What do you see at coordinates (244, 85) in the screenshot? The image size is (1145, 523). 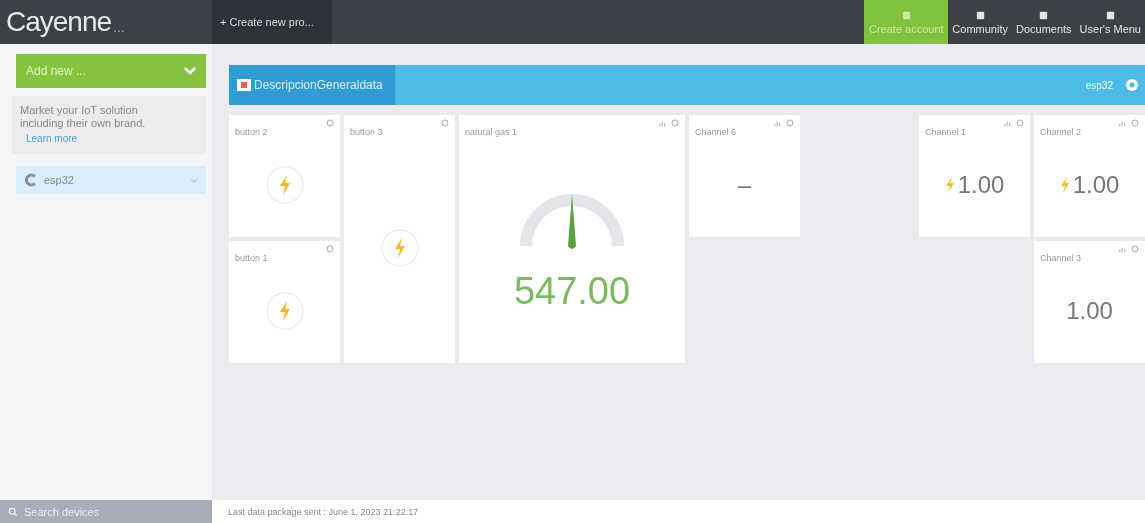 I see `dashboard-icon` at bounding box center [244, 85].